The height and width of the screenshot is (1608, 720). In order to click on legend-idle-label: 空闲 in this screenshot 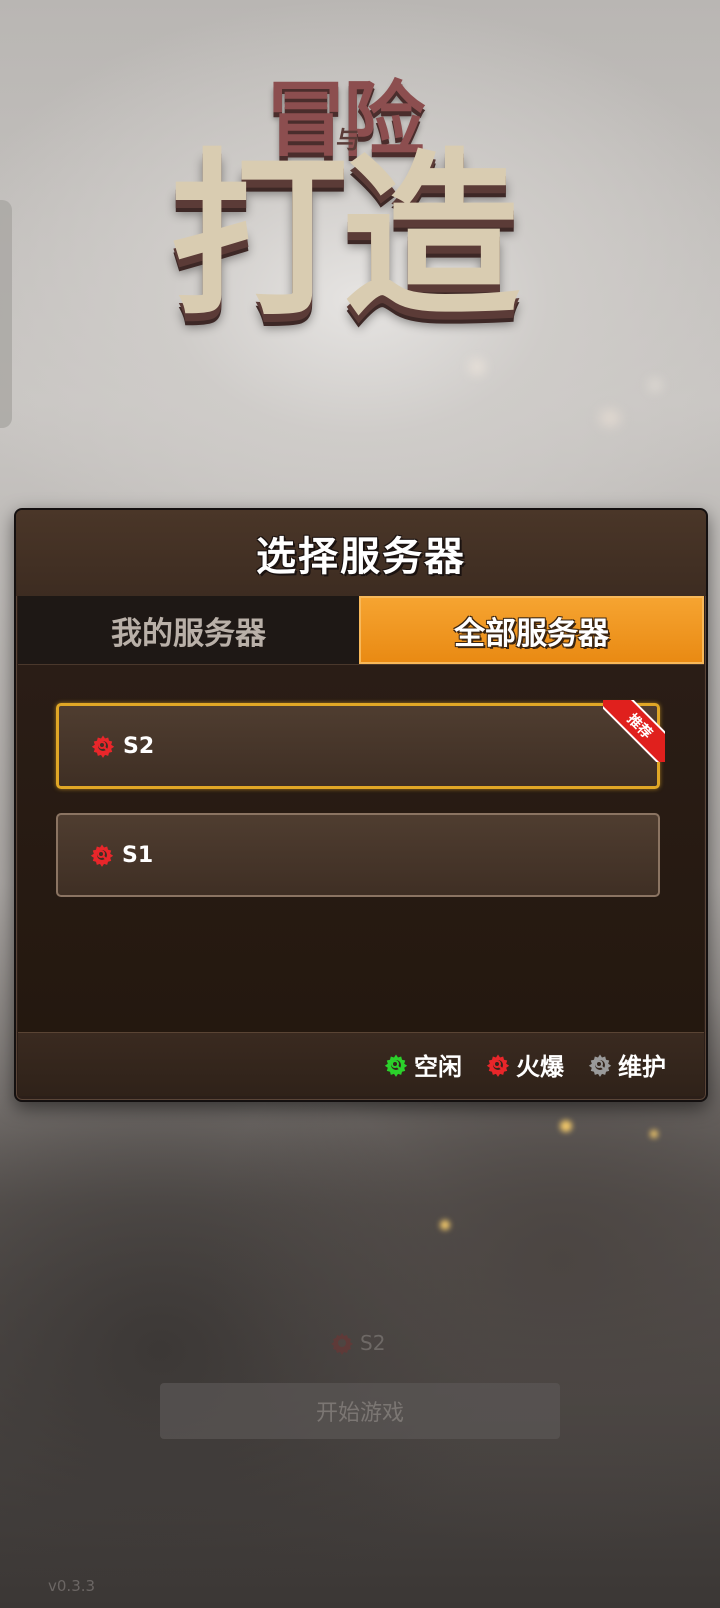, I will do `click(438, 1067)`.